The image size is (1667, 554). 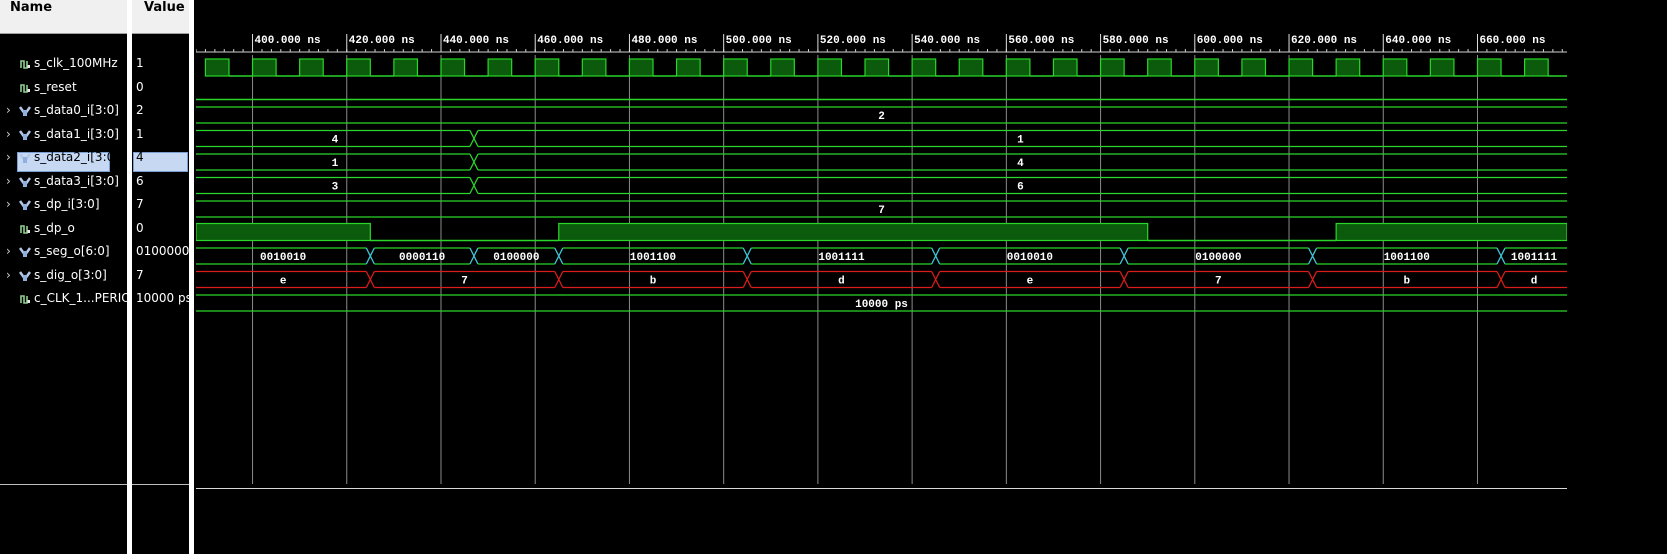 What do you see at coordinates (63, 17) in the screenshot?
I see `name-column-header: Name` at bounding box center [63, 17].